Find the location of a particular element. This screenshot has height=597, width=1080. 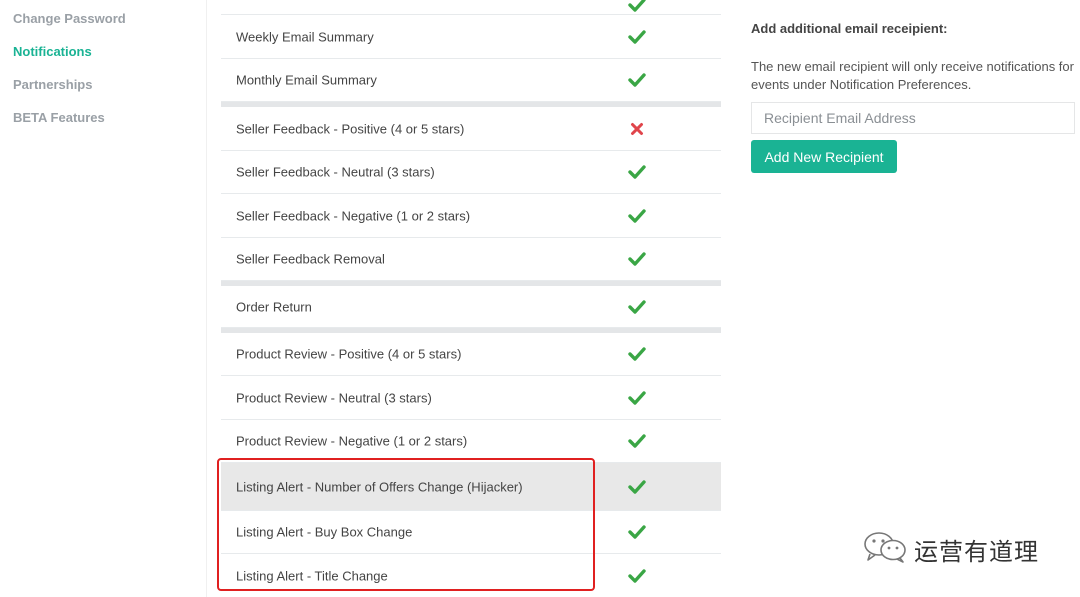

table-row: Order Return is located at coordinates (471, 307).